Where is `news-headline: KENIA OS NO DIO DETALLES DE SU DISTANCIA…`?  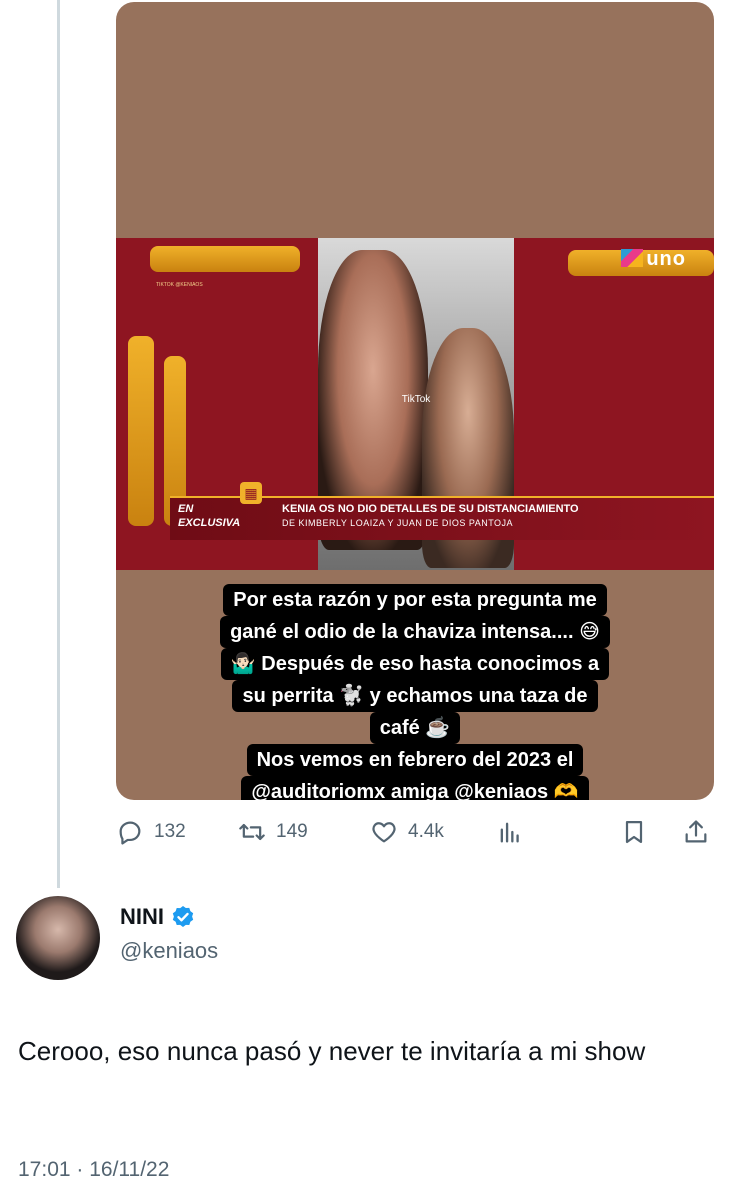 news-headline: KENIA OS NO DIO DETALLES DE SU DISTANCIA… is located at coordinates (430, 509).